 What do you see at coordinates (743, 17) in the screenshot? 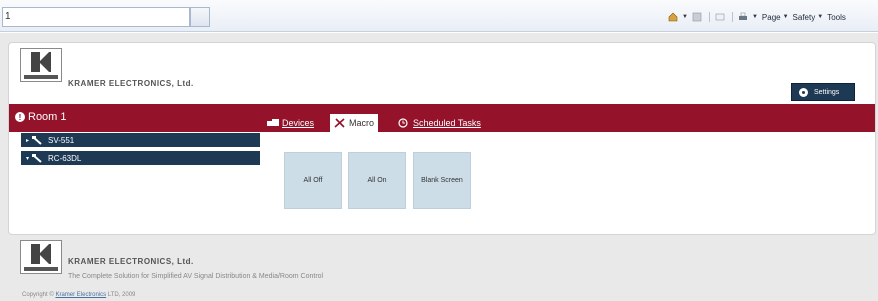
I see `print-icon` at bounding box center [743, 17].